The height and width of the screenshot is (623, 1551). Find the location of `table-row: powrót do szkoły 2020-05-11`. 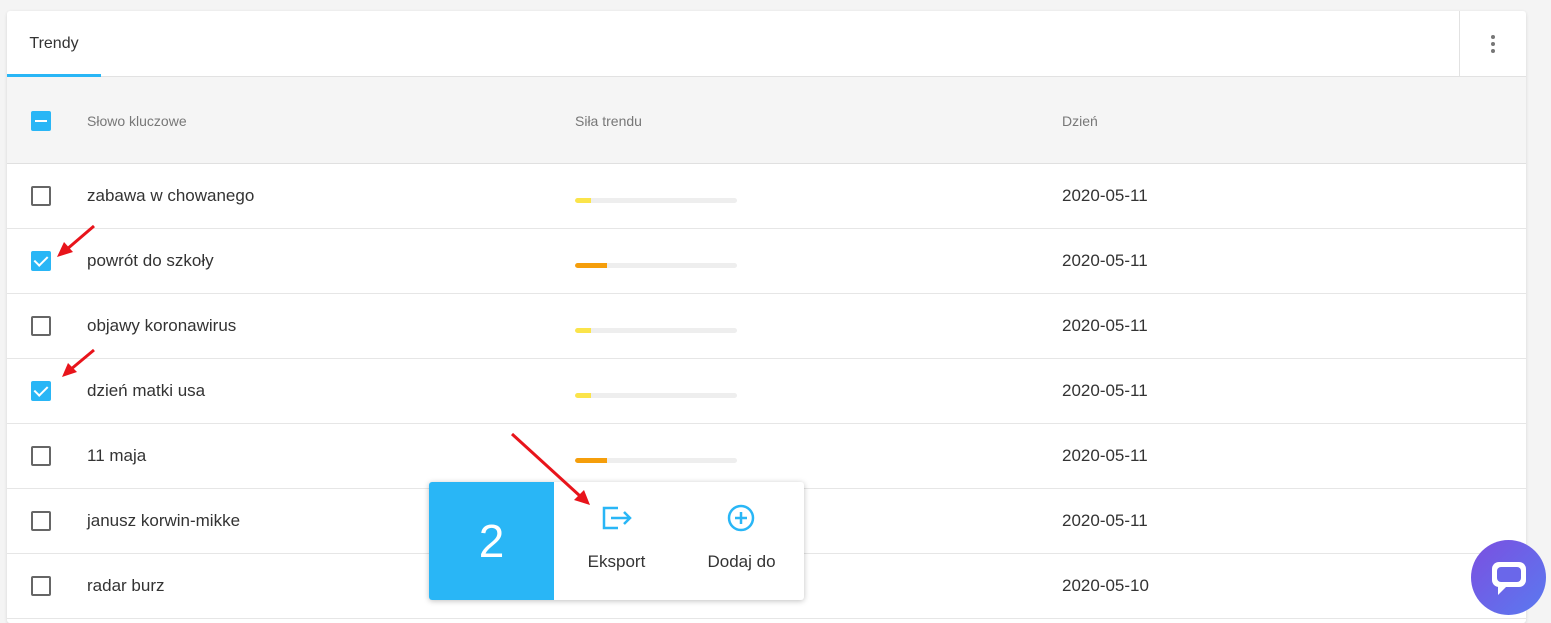

table-row: powrót do szkoły 2020-05-11 is located at coordinates (766, 261).